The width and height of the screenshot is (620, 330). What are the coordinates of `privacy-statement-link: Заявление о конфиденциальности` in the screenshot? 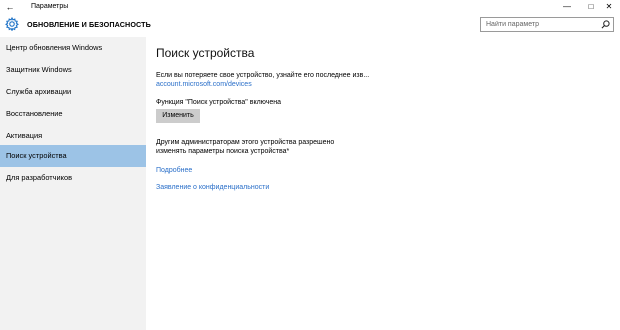 It's located at (212, 187).